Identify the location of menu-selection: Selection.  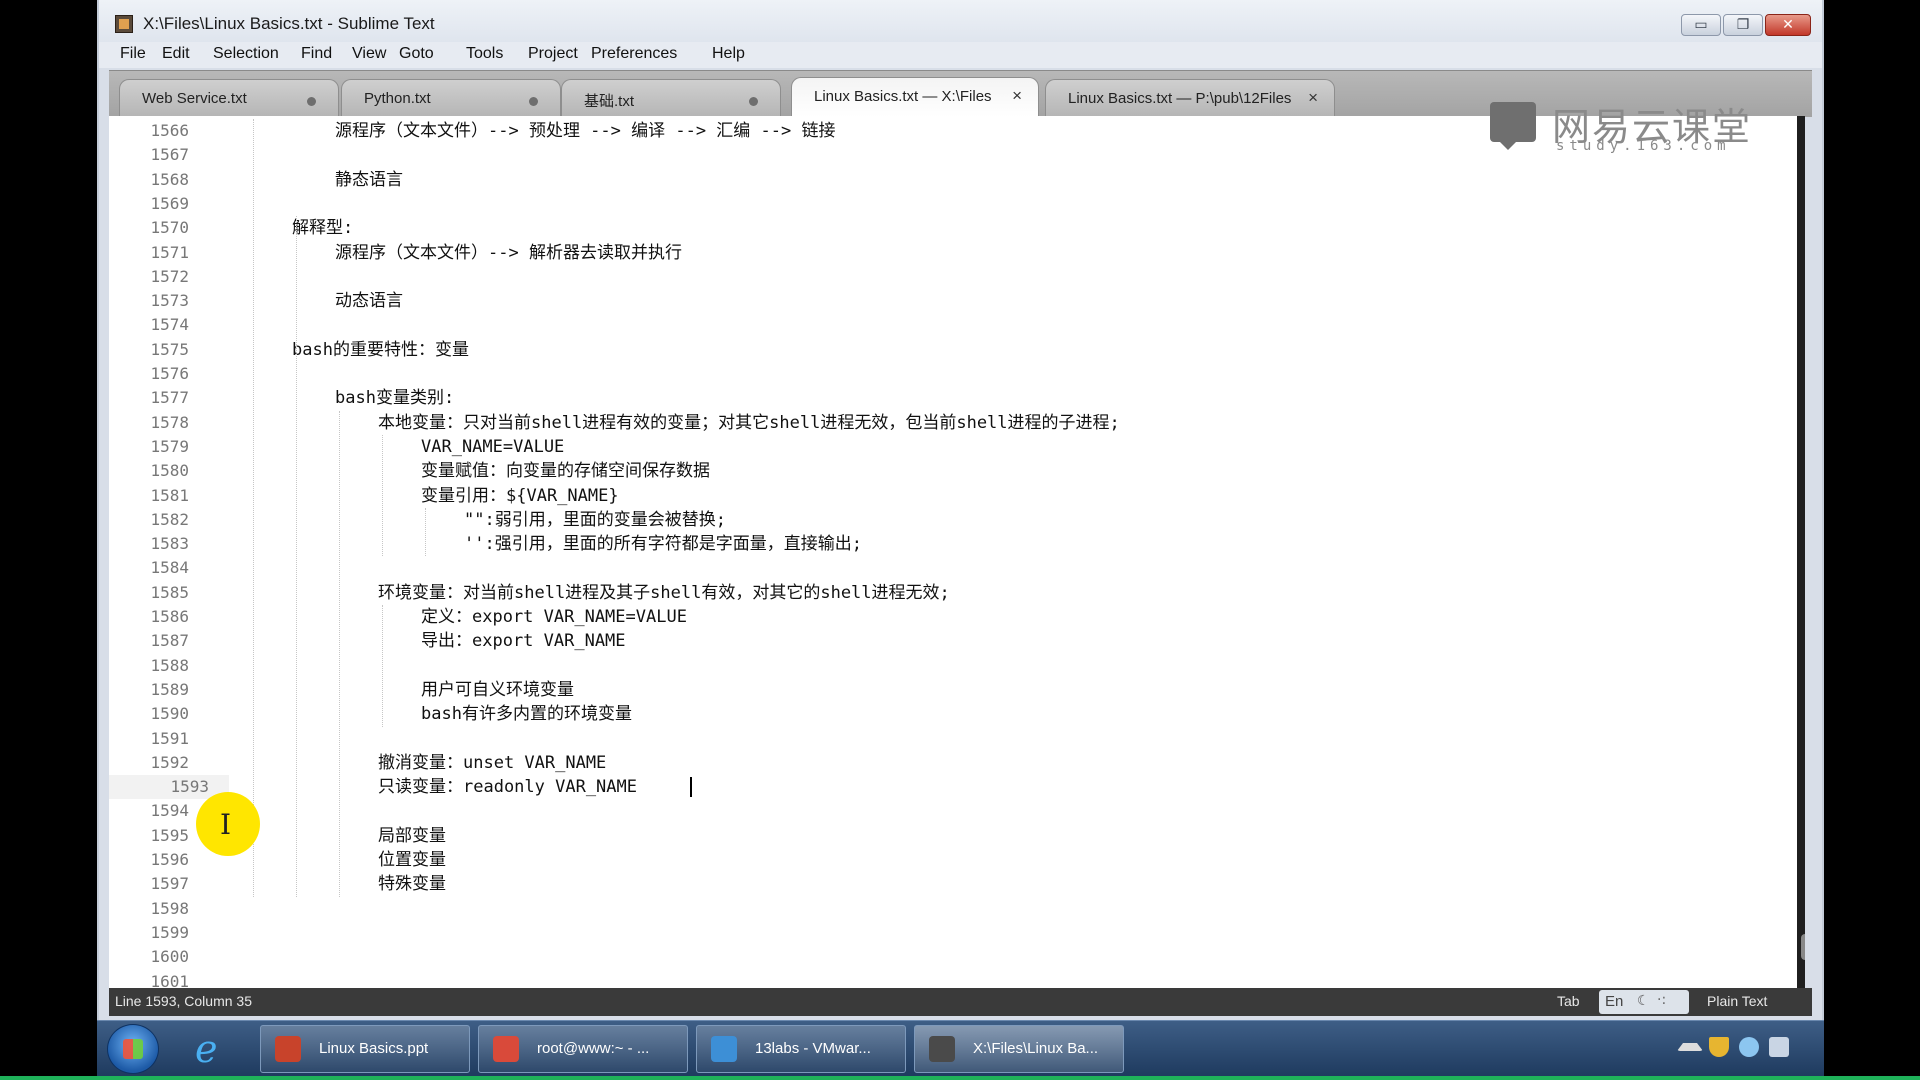
(246, 54).